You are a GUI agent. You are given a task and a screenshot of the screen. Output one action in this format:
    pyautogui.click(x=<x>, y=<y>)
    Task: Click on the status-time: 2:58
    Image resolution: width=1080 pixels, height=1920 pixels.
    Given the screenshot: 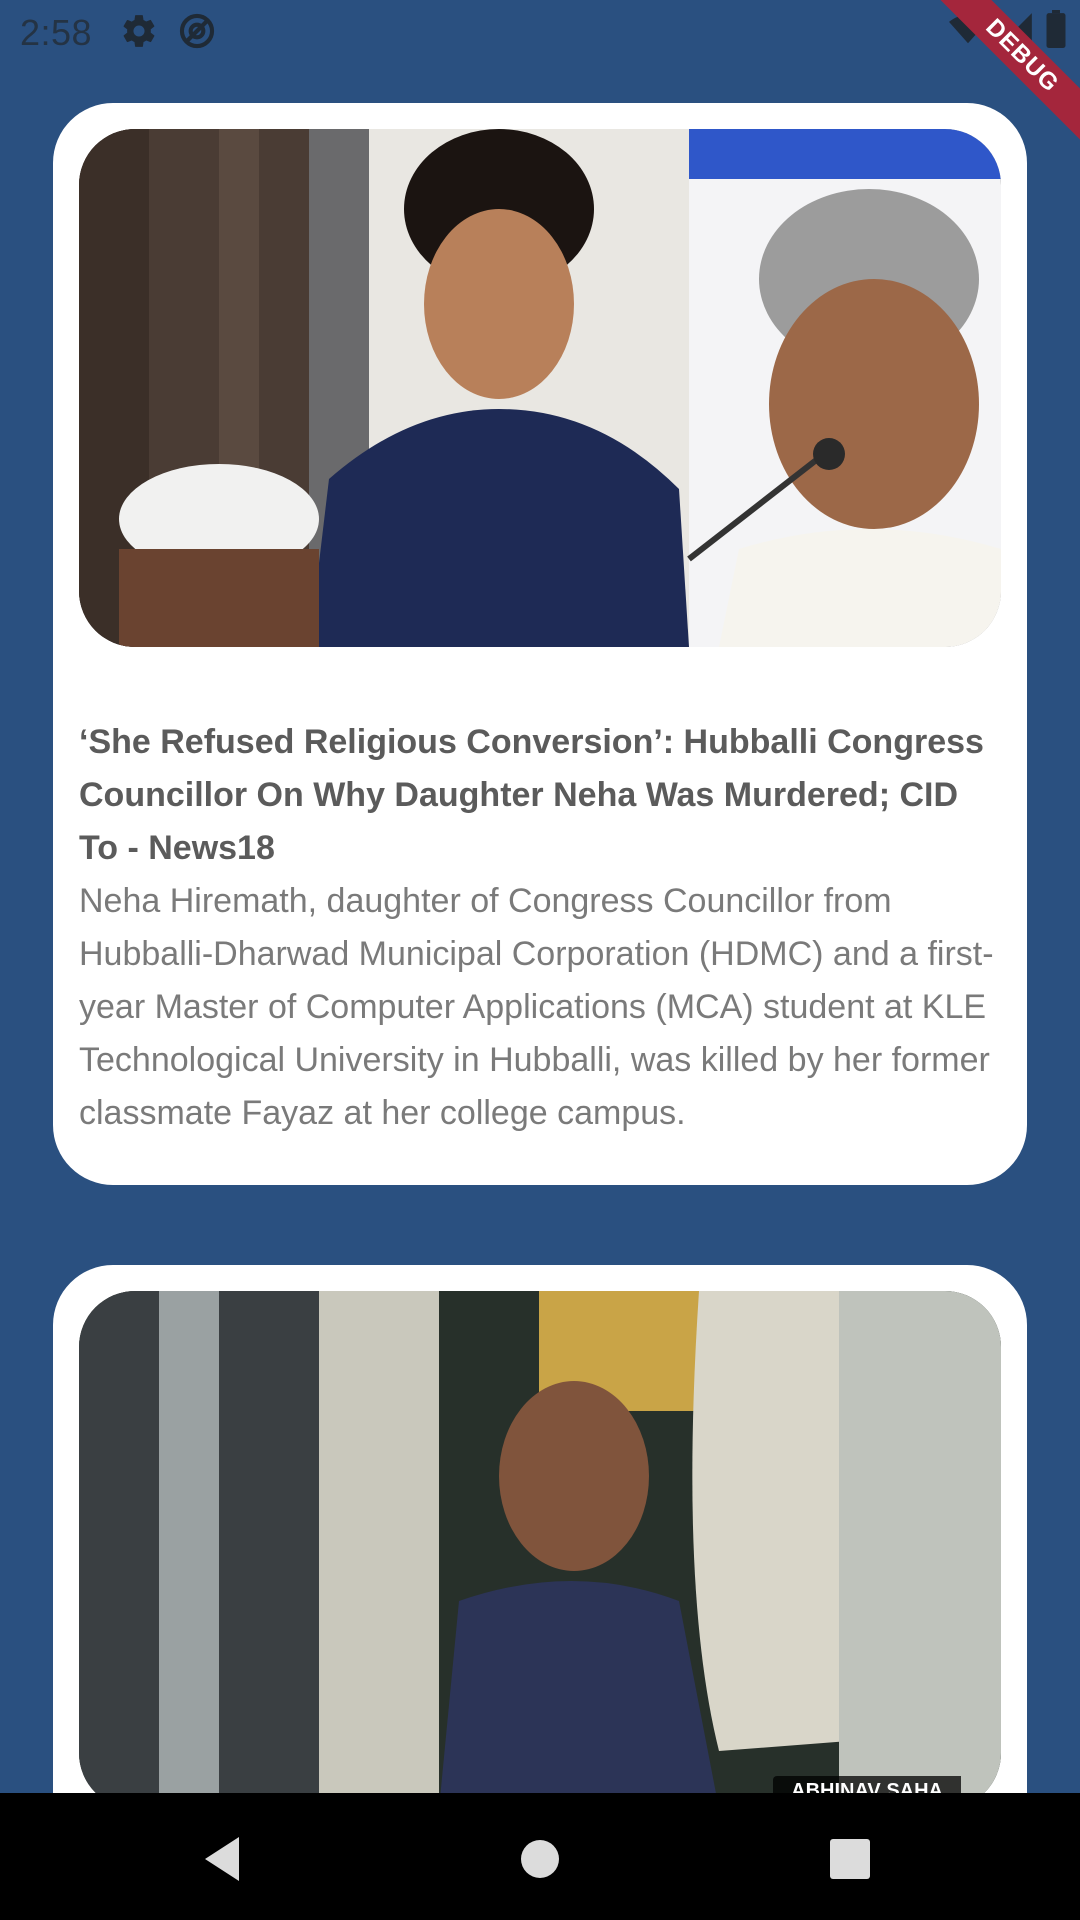 What is the action you would take?
    pyautogui.click(x=56, y=32)
    